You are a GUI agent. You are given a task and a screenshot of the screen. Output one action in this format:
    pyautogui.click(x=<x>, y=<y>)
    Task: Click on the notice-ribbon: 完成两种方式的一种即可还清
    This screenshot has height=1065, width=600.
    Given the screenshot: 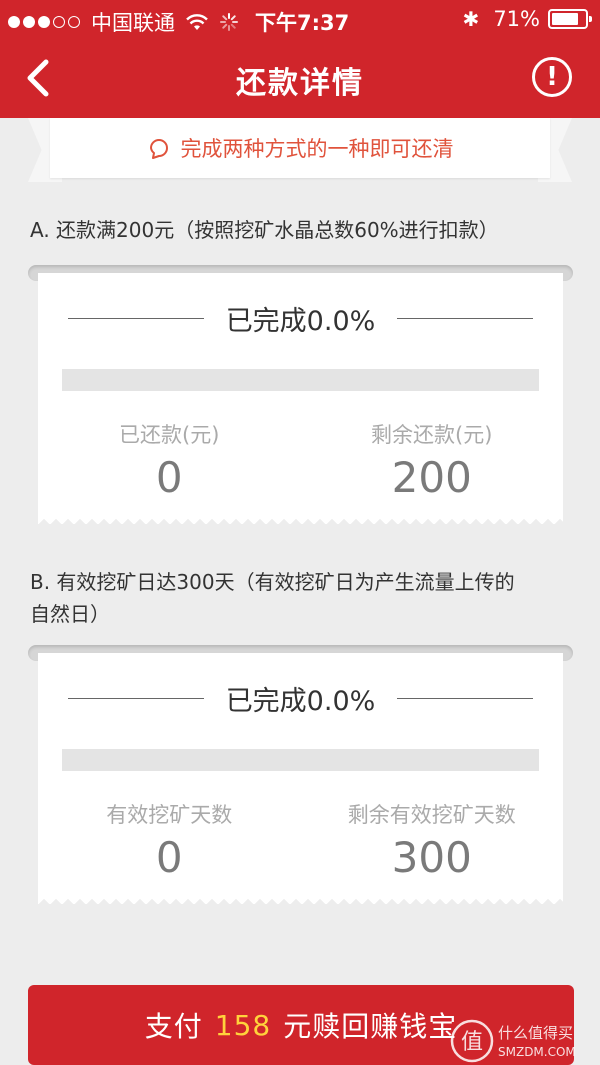 What is the action you would take?
    pyautogui.click(x=300, y=154)
    